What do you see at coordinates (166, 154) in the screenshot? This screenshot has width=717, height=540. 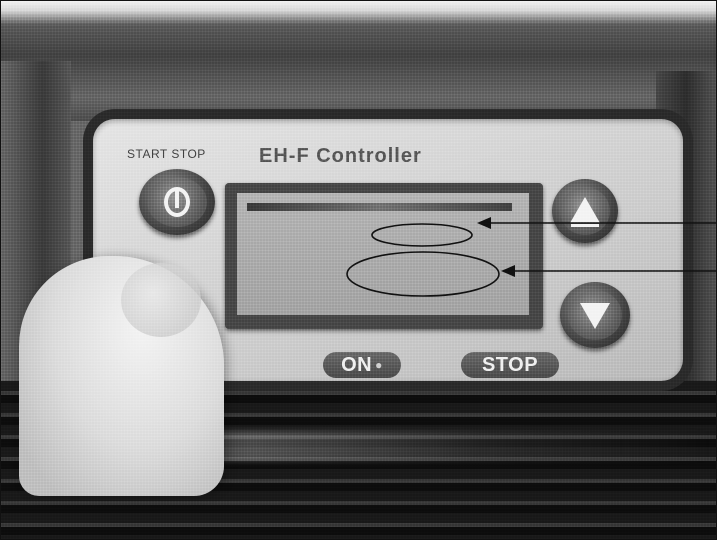 I see `start-stop-label: START STOP` at bounding box center [166, 154].